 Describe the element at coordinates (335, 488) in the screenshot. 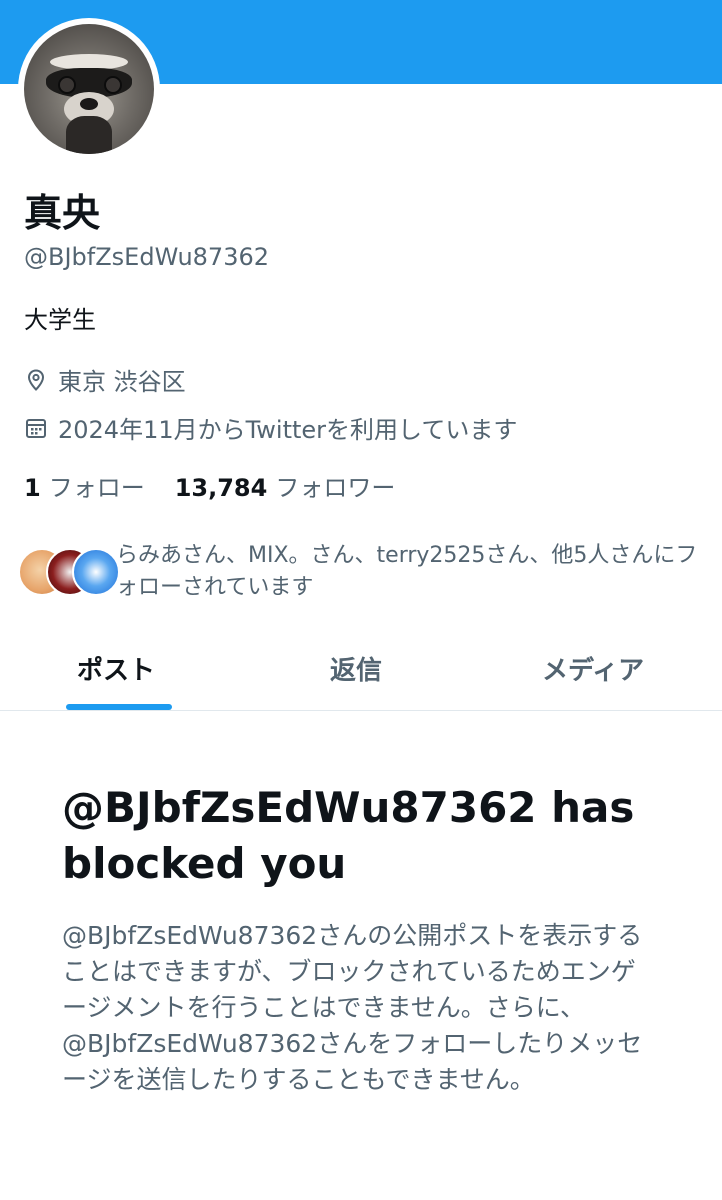

I see `followers-label: フォロワー` at that location.